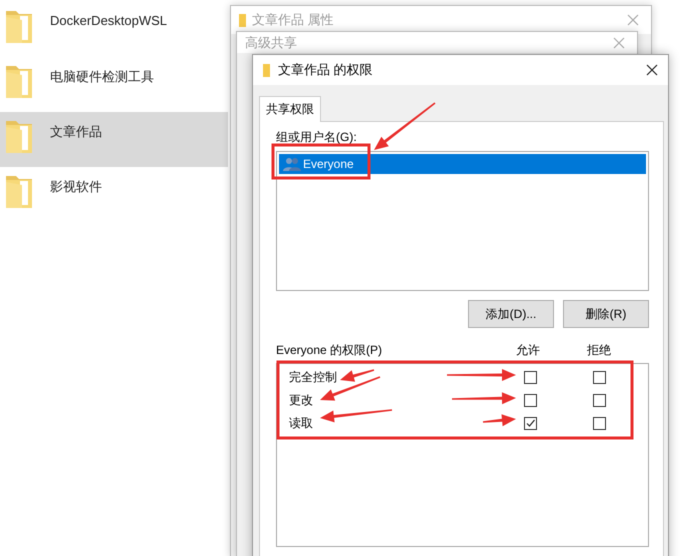  I want to click on group-label: 组或用户名(G):, so click(317, 137).